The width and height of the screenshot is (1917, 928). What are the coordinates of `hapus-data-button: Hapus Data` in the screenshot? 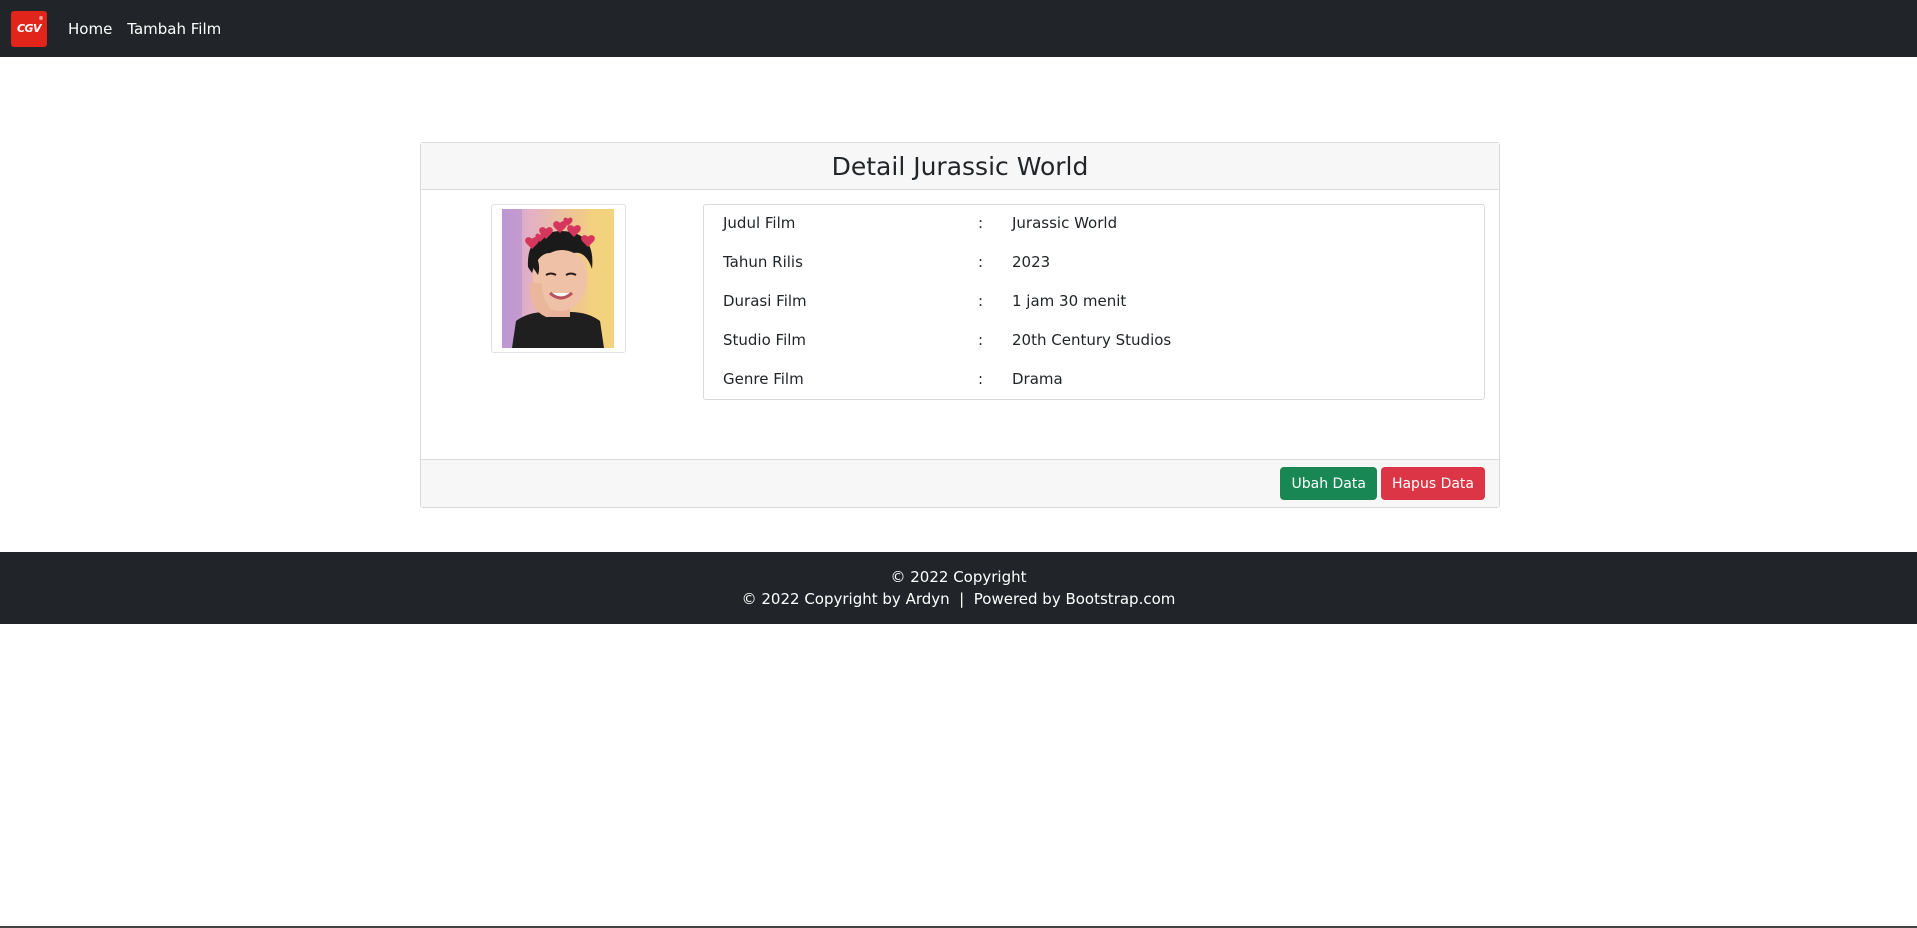 It's located at (1432, 483).